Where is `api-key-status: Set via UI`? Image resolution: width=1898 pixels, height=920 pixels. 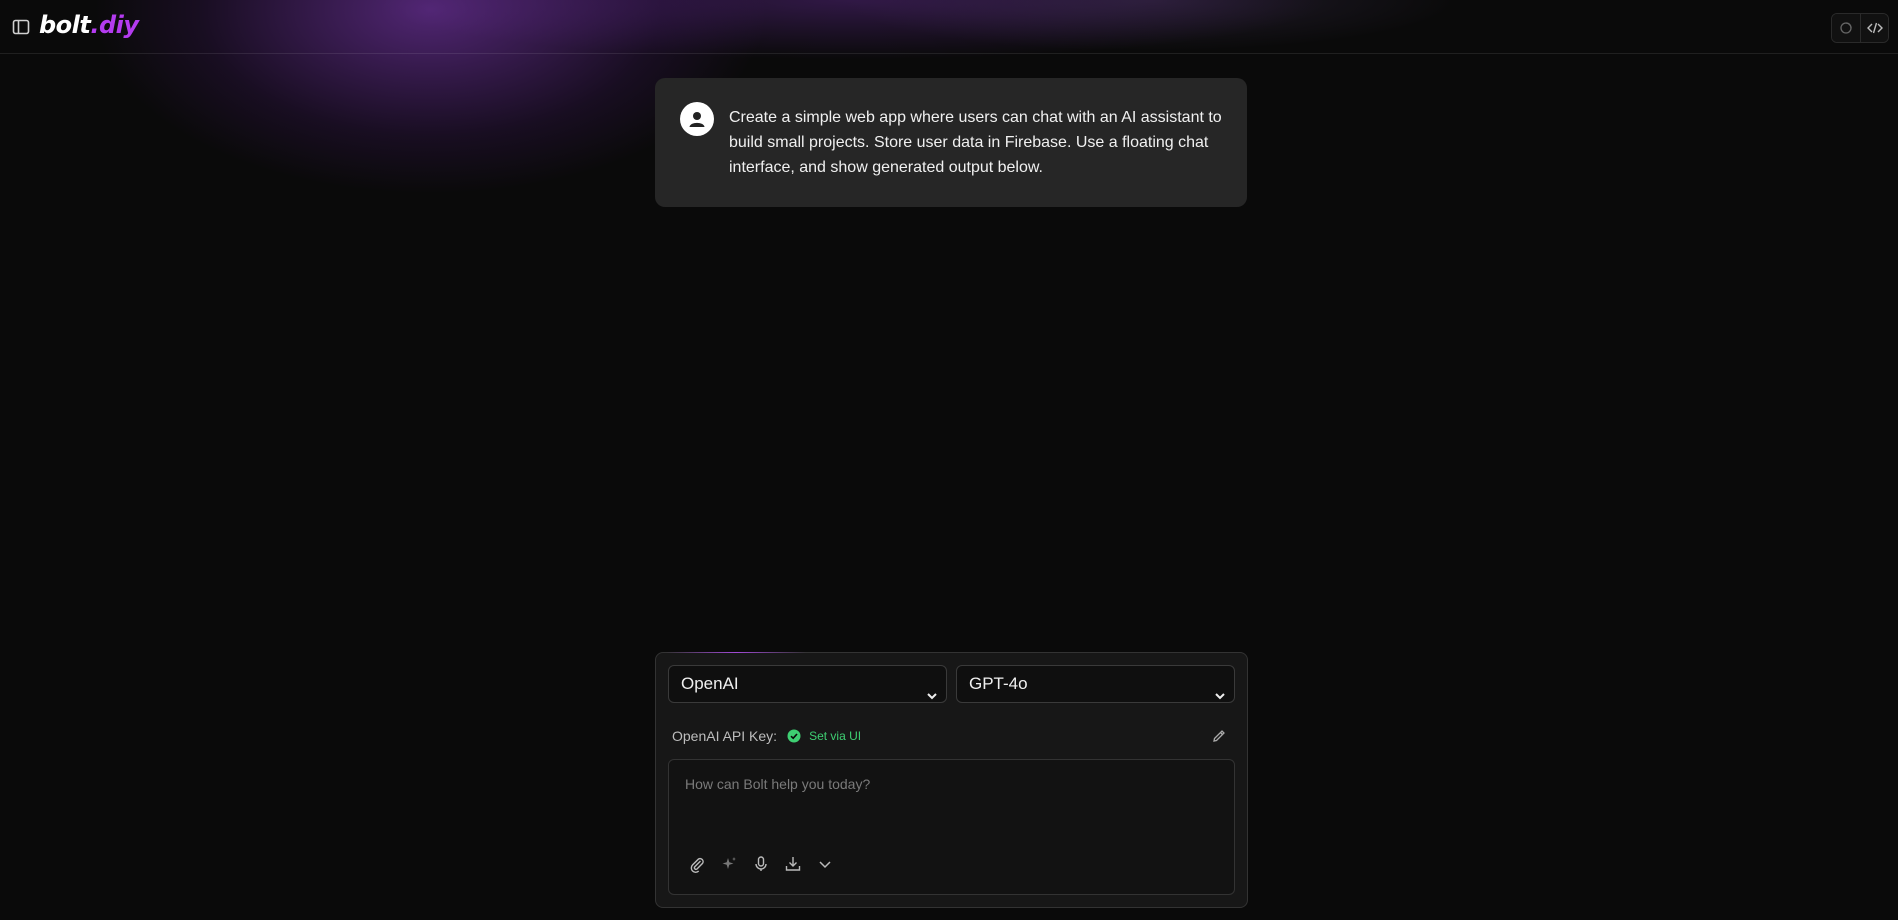
api-key-status: Set via UI is located at coordinates (835, 736).